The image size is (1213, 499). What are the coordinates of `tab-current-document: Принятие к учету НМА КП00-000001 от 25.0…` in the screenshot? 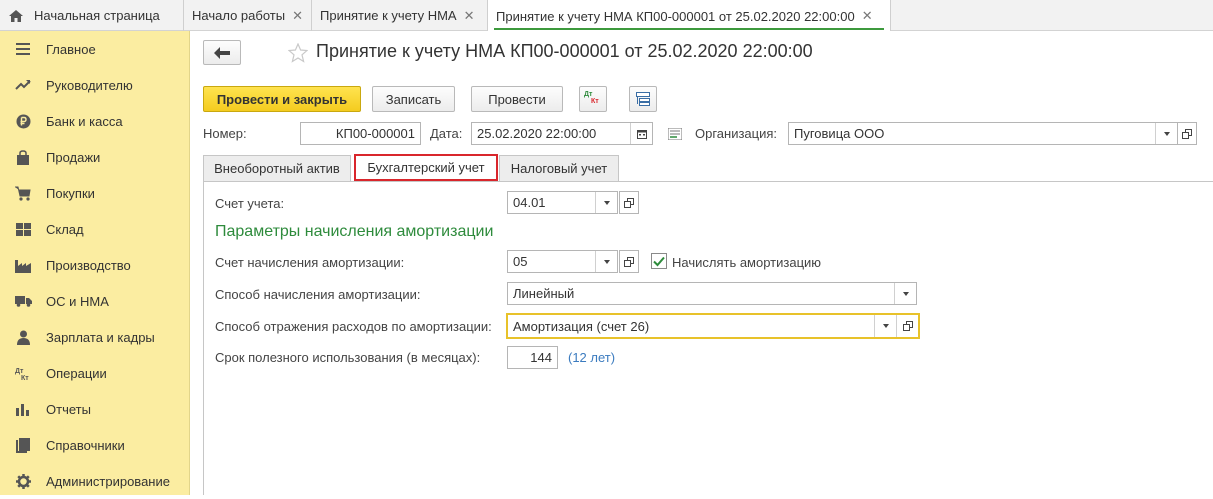 It's located at (689, 16).